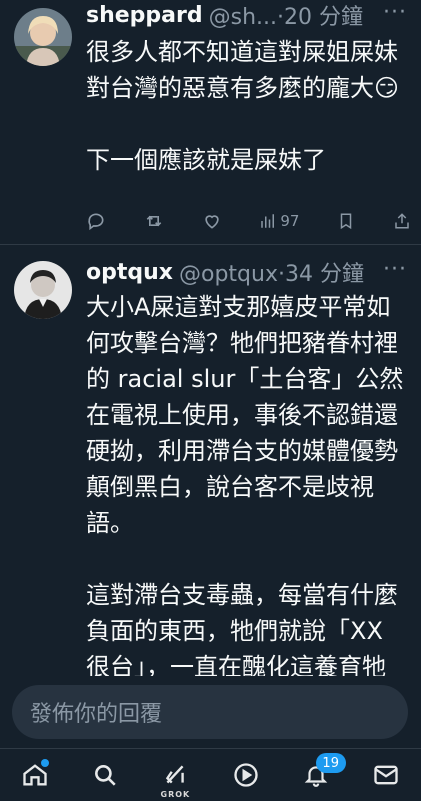  What do you see at coordinates (35, 775) in the screenshot?
I see `nav-home` at bounding box center [35, 775].